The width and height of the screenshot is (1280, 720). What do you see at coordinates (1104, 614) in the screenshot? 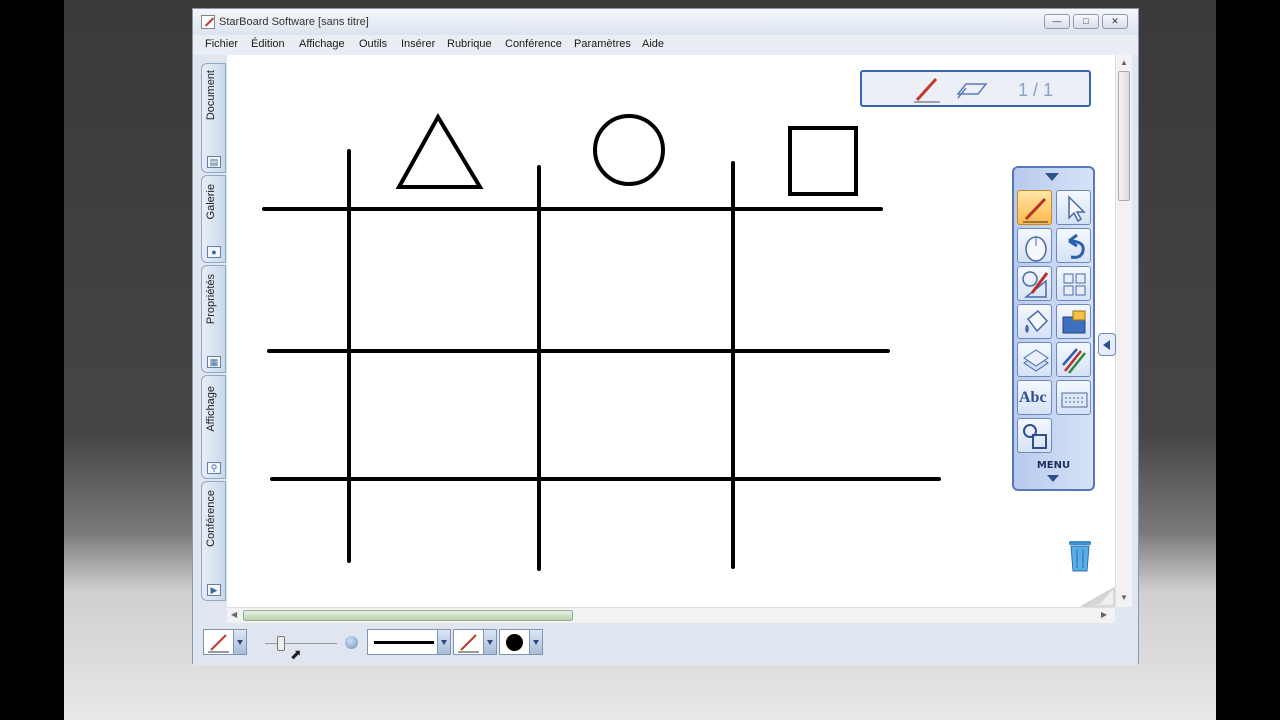
I see `scroll-right-arrow: ▶` at bounding box center [1104, 614].